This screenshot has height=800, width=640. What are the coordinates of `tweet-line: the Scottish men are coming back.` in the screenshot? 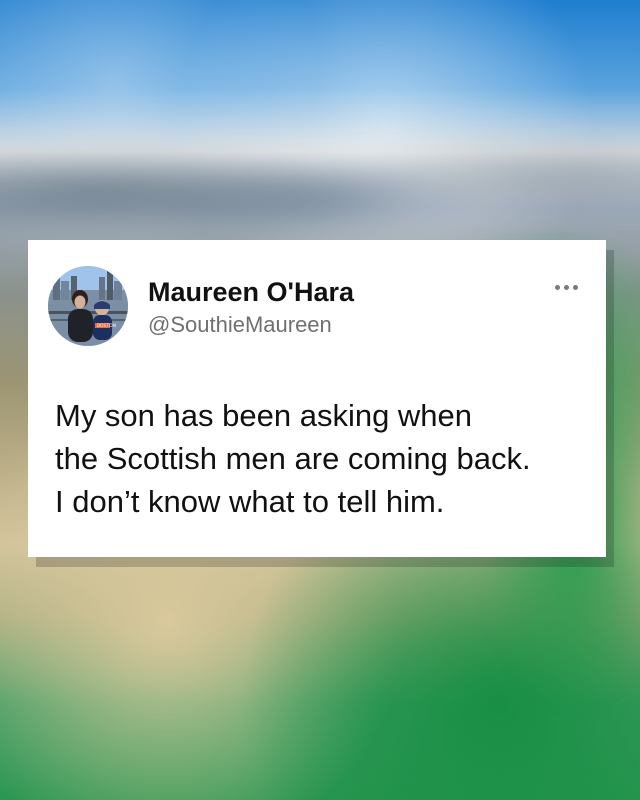 It's located at (293, 458).